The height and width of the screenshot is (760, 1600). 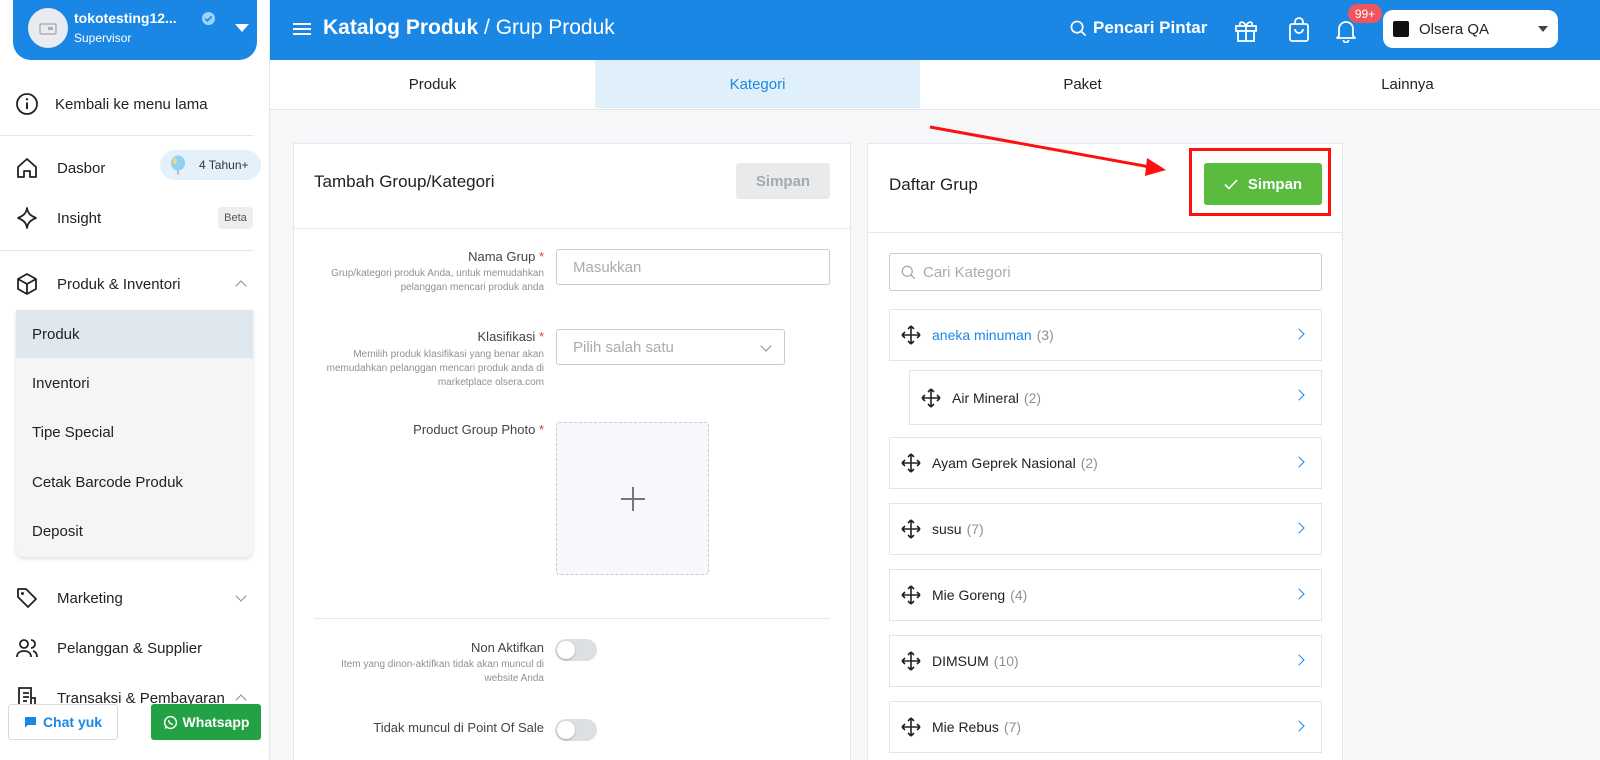 What do you see at coordinates (135, 30) in the screenshot?
I see `user-card: tokotesting12... Supervisor` at bounding box center [135, 30].